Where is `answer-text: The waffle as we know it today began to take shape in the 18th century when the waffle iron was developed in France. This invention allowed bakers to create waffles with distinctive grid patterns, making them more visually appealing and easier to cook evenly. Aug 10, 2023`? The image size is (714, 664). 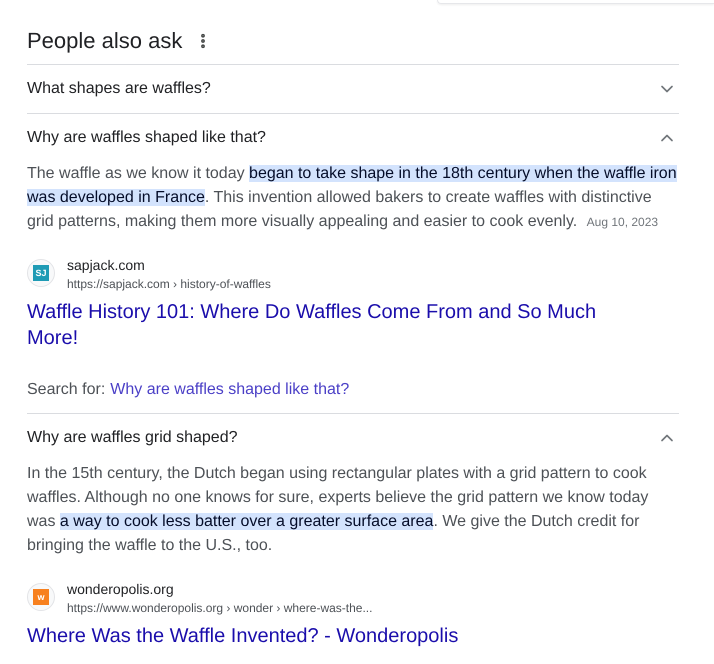
answer-text: The waffle as we know it today began to take shape in the 18th century when the waffle iron was developed in France. This invention allowed bakers to create waffles with distinctive grid patterns, making them more visually appealing and easier to cook evenly. Aug 10, 2023 is located at coordinates (352, 198).